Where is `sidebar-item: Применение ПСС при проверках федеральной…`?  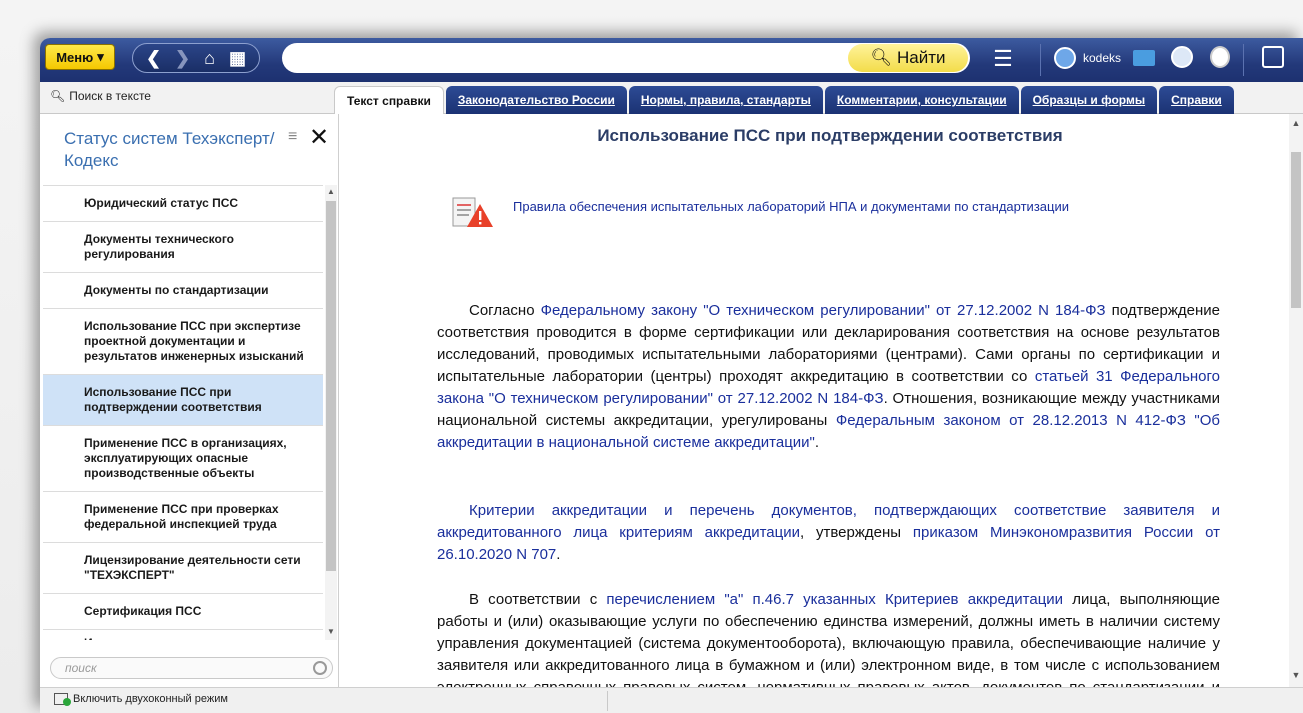 sidebar-item: Применение ПСС при проверках федеральной… is located at coordinates (183, 517).